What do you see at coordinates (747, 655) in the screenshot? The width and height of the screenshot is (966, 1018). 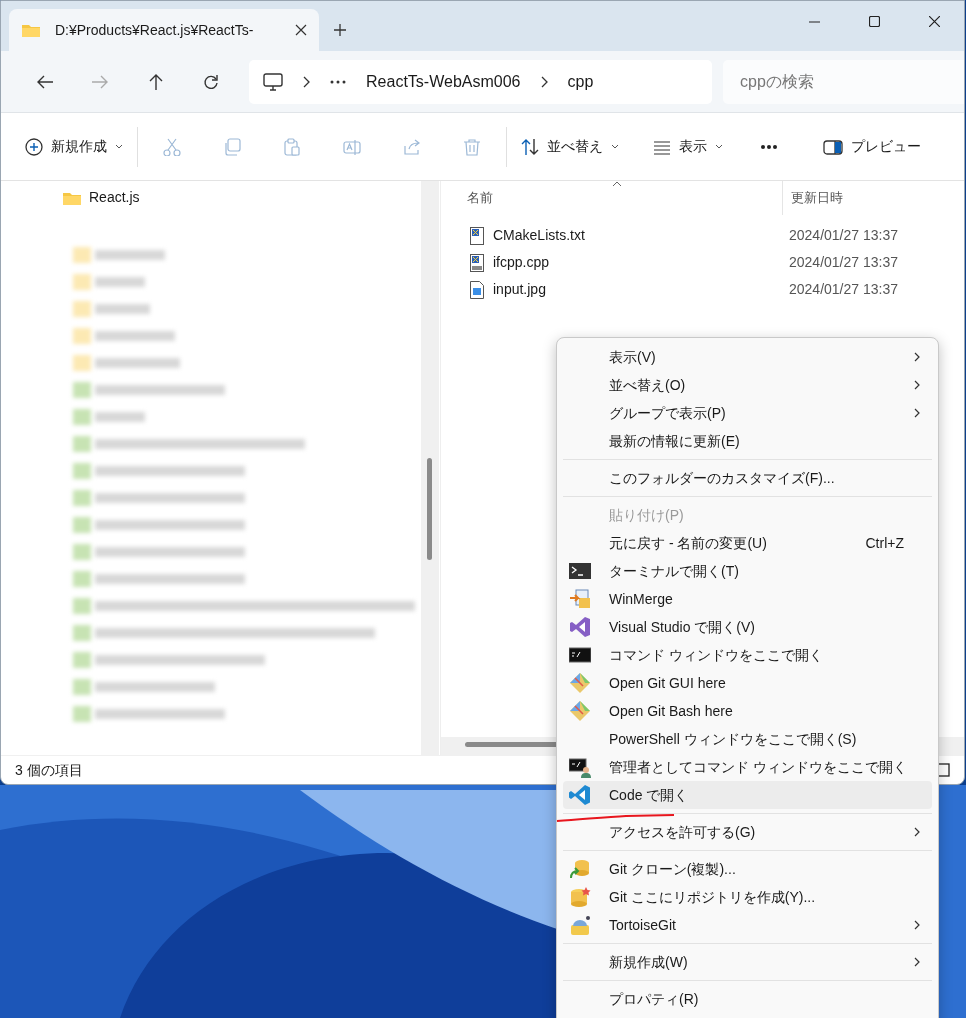 I see `menu-item: コマンド ウィンドウをここで開く` at bounding box center [747, 655].